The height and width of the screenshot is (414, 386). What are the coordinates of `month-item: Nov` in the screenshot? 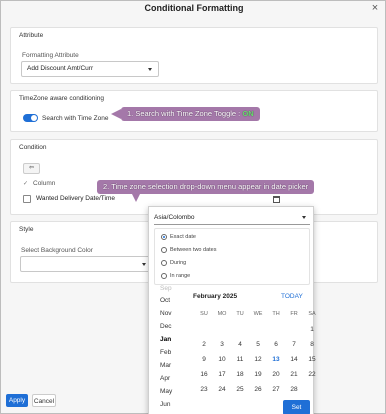 It's located at (166, 313).